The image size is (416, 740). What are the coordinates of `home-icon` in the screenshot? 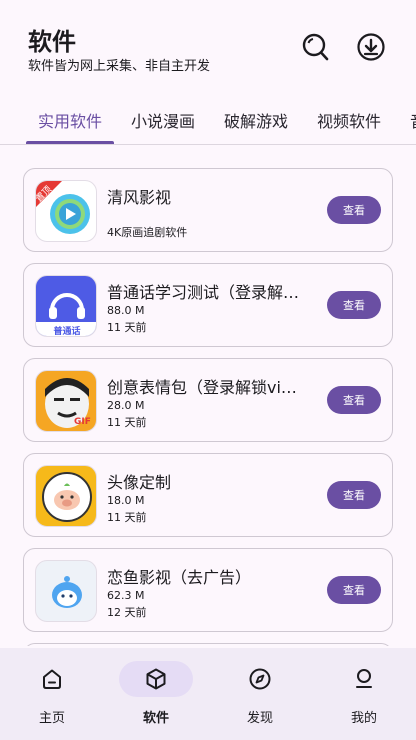 It's located at (52, 679).